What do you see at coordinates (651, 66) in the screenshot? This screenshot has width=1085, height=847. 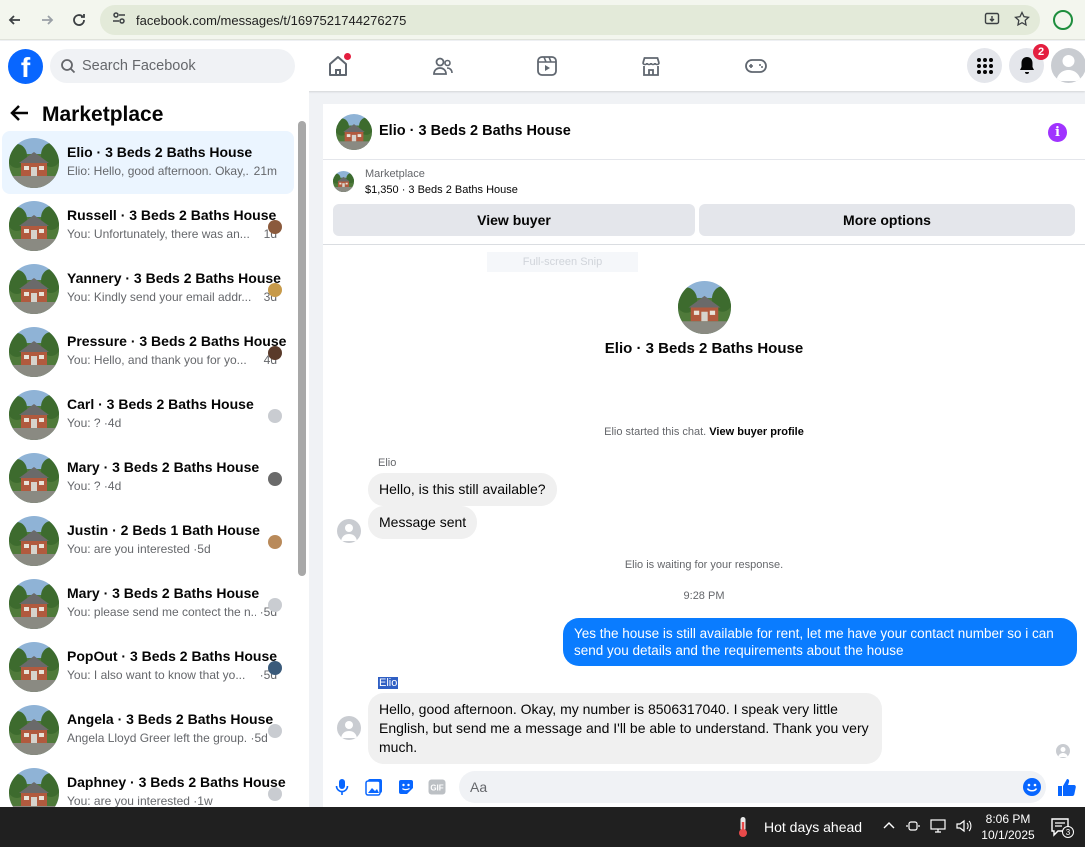 I see `marketplace-icon` at bounding box center [651, 66].